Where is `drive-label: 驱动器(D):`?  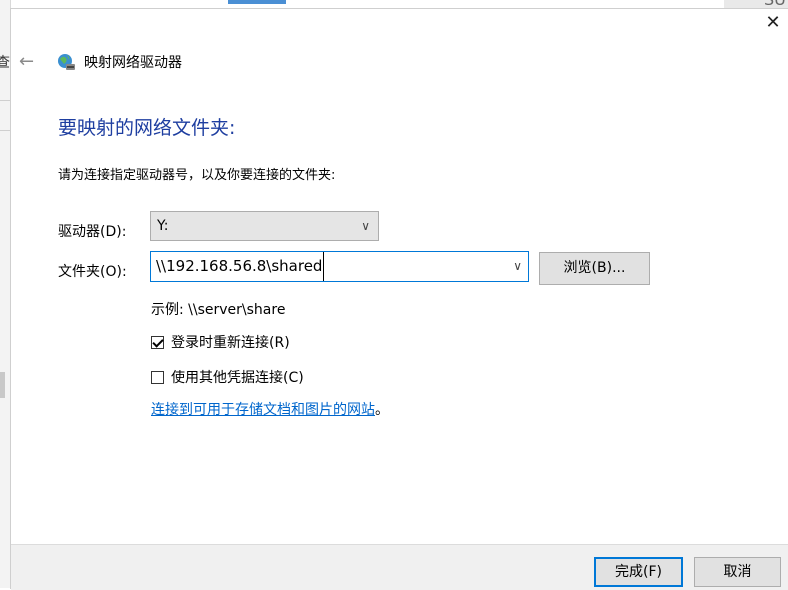 drive-label: 驱动器(D): is located at coordinates (92, 232).